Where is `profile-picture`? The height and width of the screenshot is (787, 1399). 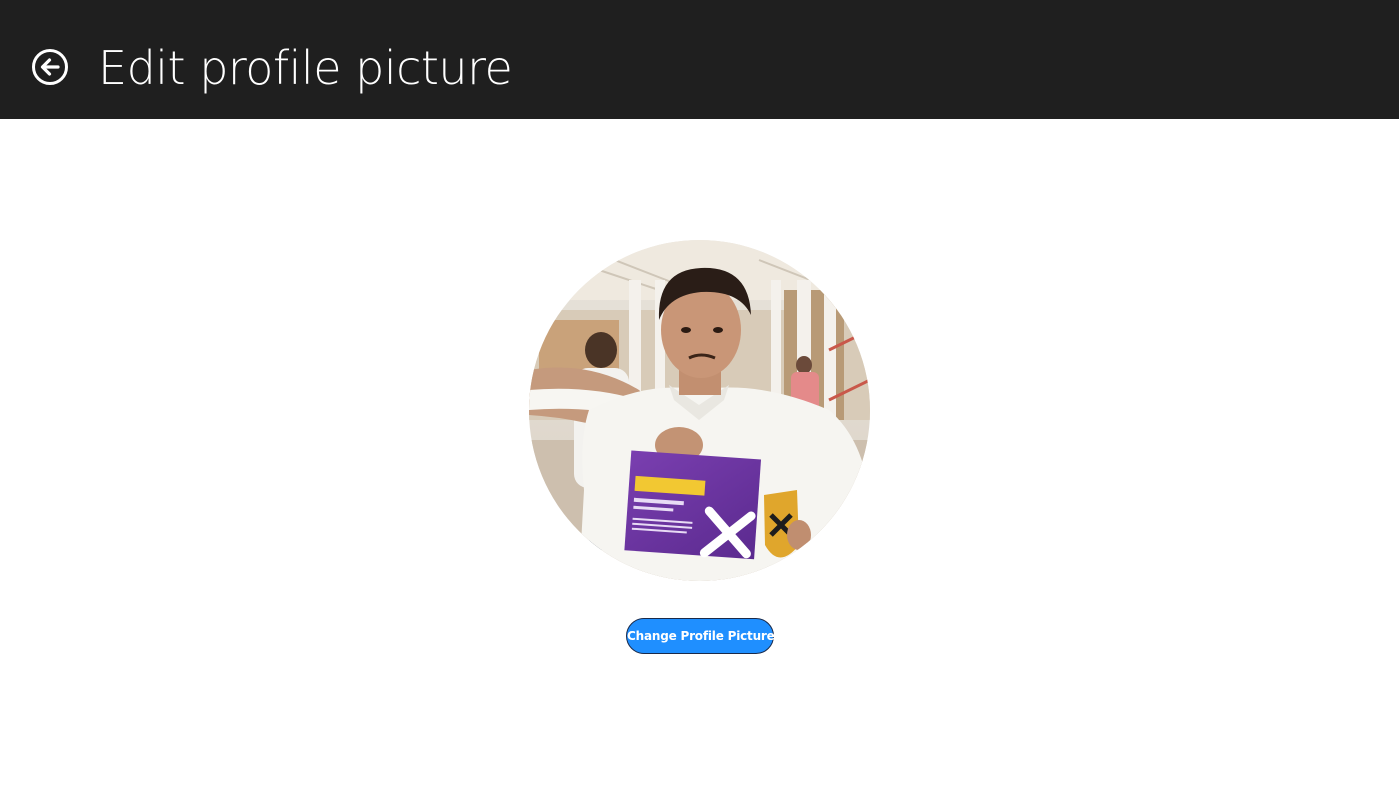 profile-picture is located at coordinates (699, 410).